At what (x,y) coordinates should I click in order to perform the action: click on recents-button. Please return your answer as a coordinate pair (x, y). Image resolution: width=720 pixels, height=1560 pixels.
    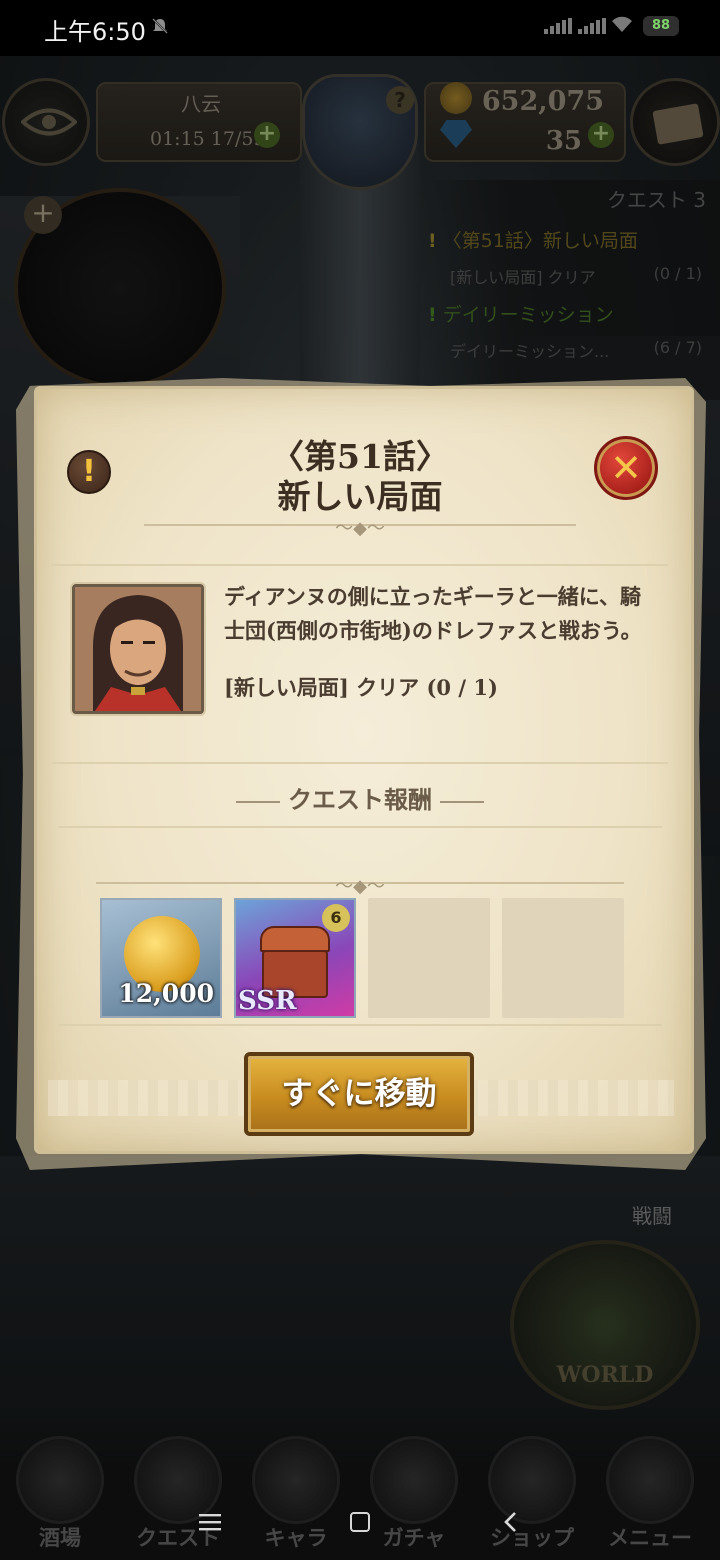
    Looking at the image, I should click on (210, 1522).